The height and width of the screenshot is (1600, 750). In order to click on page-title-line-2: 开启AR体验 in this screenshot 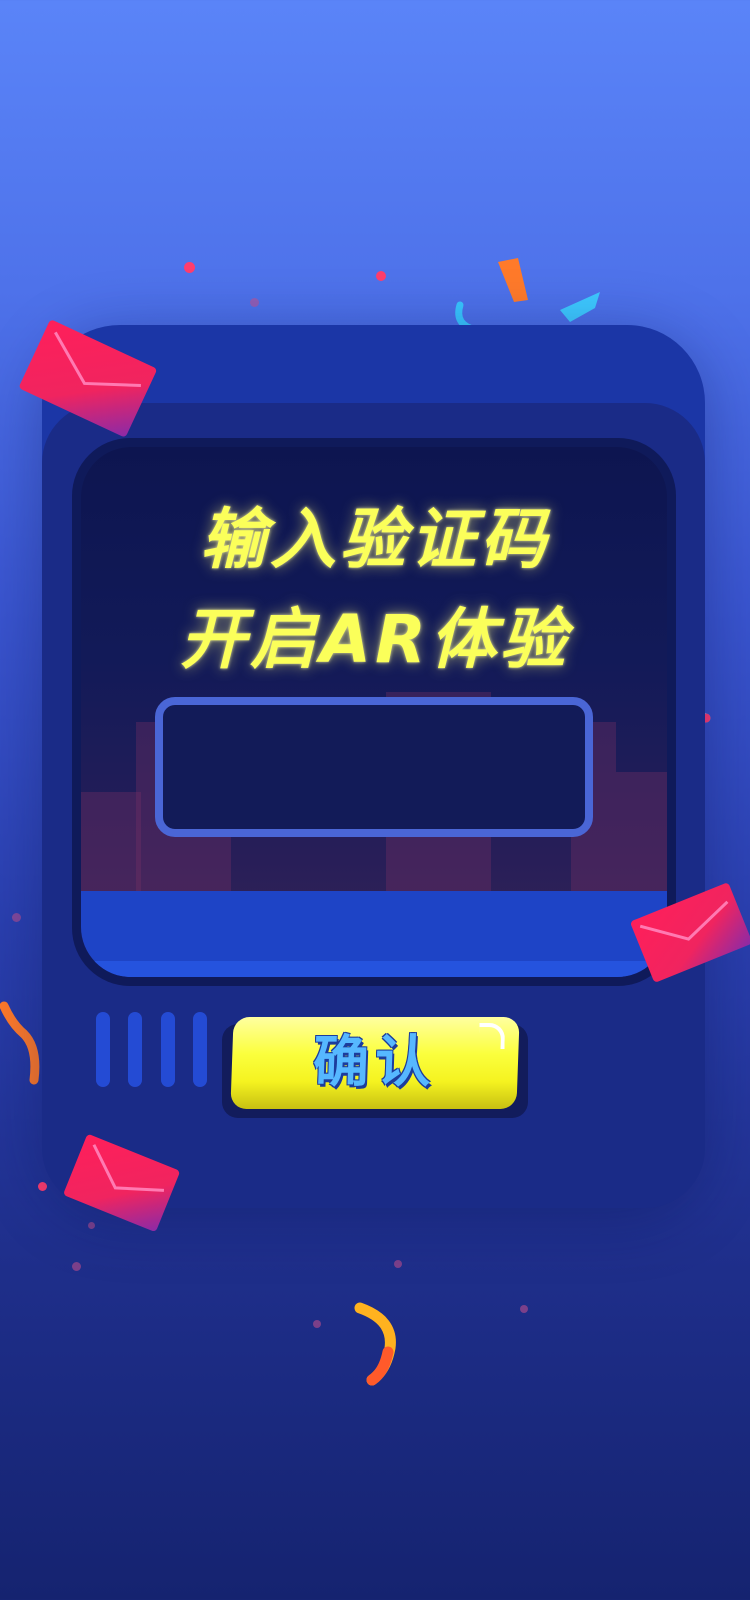, I will do `click(375, 639)`.